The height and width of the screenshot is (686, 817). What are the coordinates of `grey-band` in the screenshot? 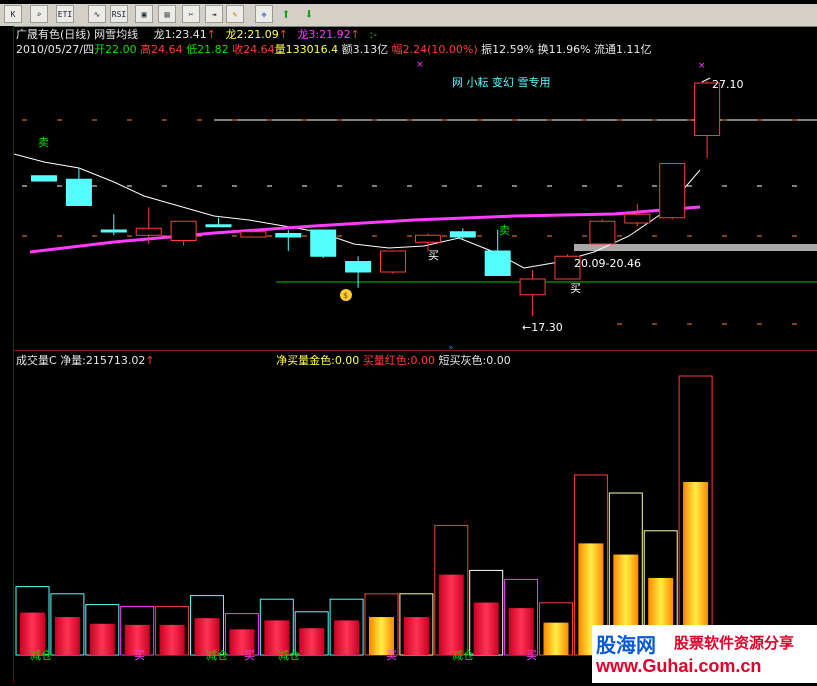 It's located at (695, 247).